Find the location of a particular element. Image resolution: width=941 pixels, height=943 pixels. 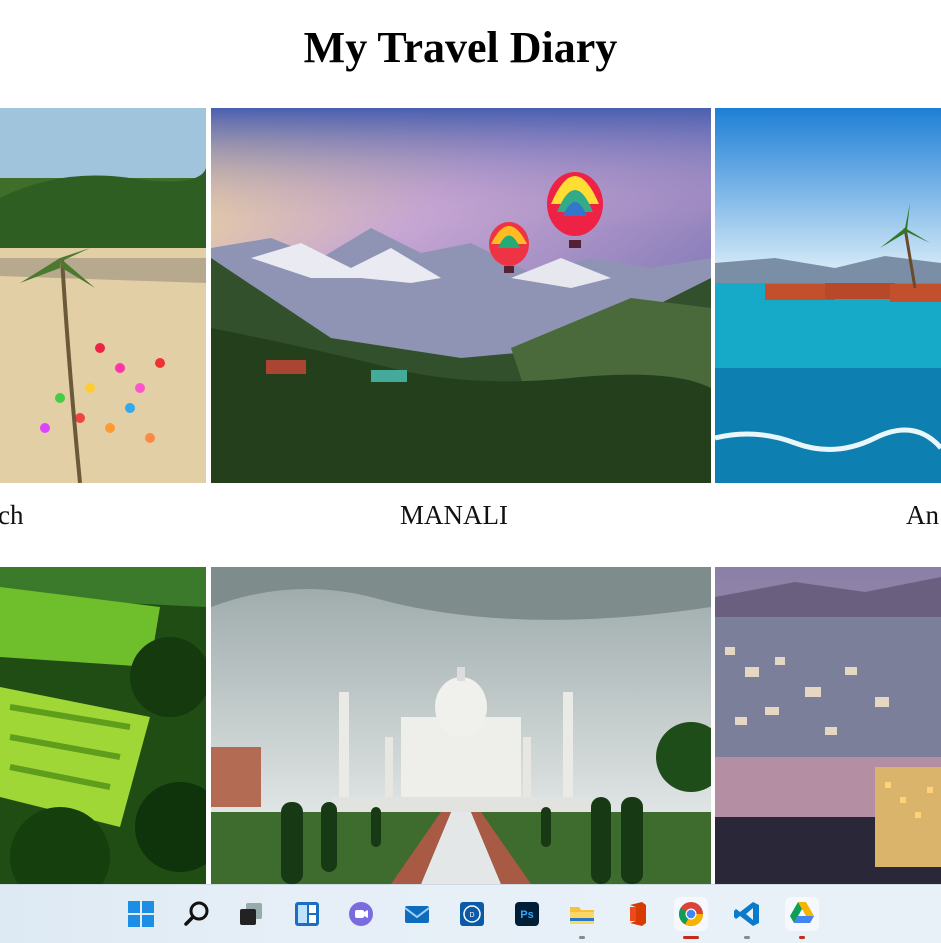

teams-chat-icon is located at coordinates (361, 914).